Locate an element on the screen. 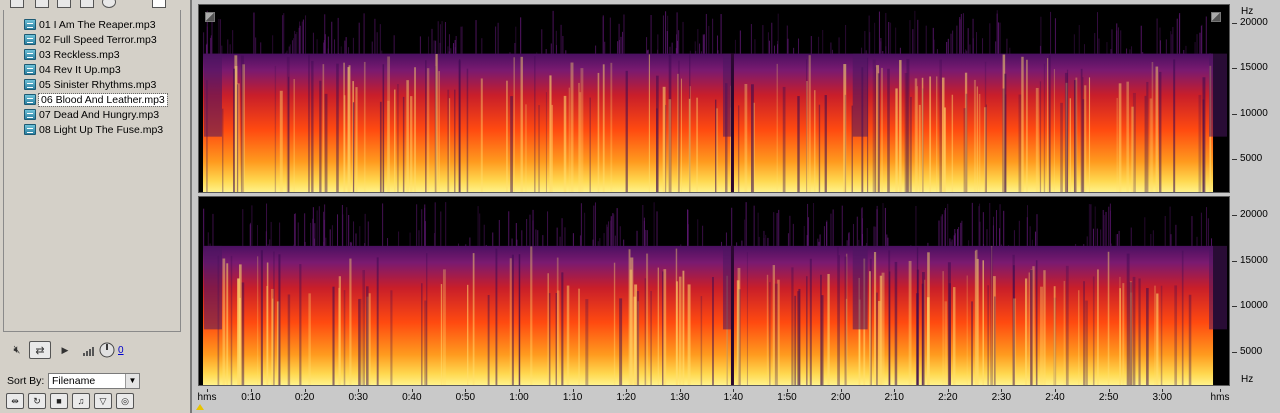 This screenshot has height=413, width=1280. time-label: 1:20 is located at coordinates (626, 397).